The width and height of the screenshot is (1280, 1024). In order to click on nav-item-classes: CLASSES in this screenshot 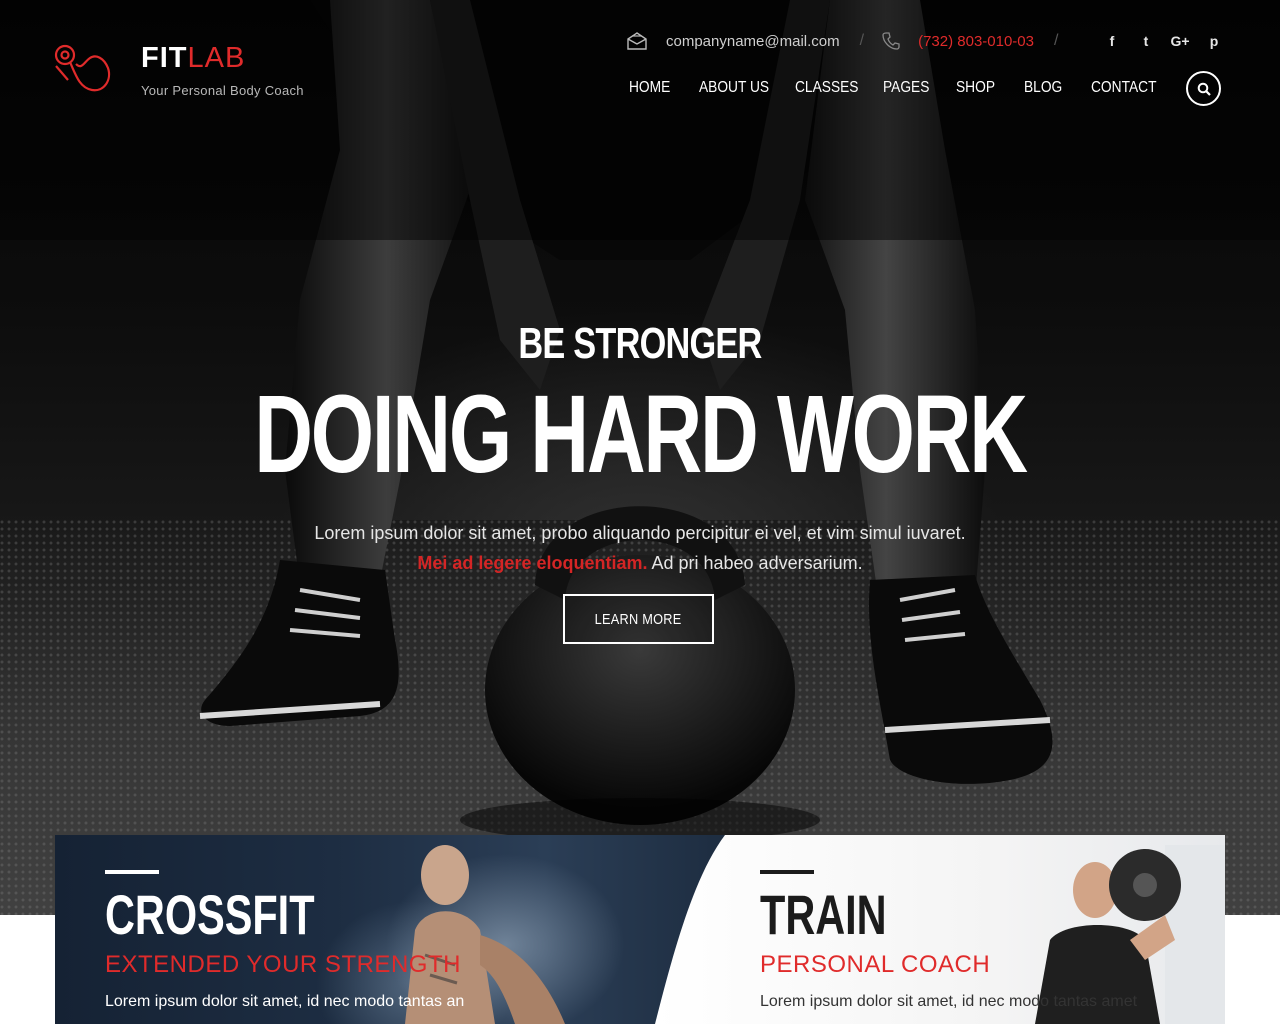, I will do `click(833, 88)`.